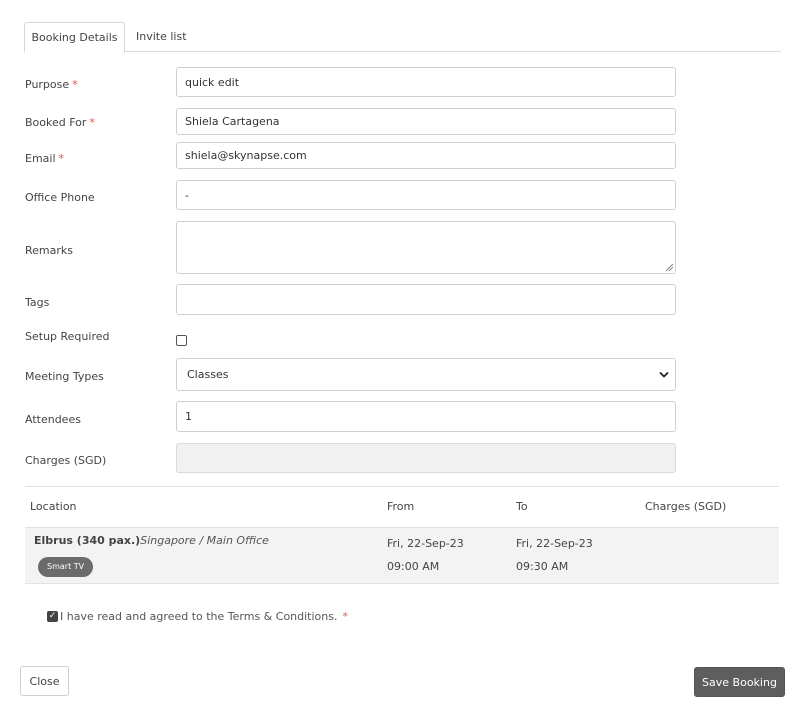 The width and height of the screenshot is (805, 719). What do you see at coordinates (345, 616) in the screenshot?
I see `terms-required-mark: *` at bounding box center [345, 616].